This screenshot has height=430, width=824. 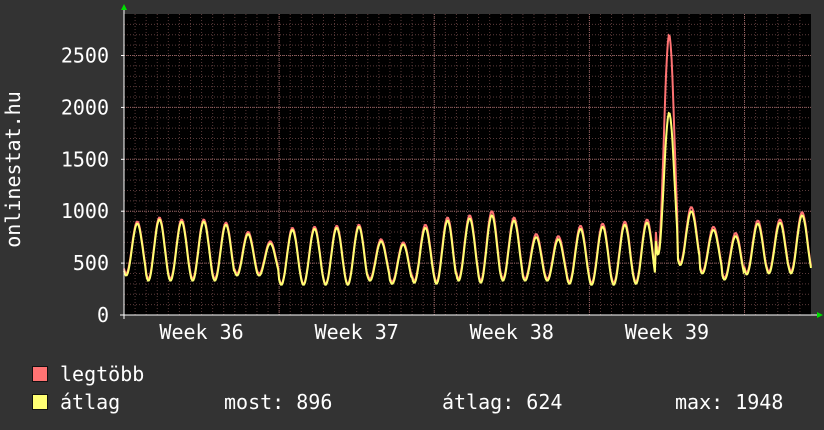 What do you see at coordinates (85, 159) in the screenshot?
I see `y-tick-label: 1500` at bounding box center [85, 159].